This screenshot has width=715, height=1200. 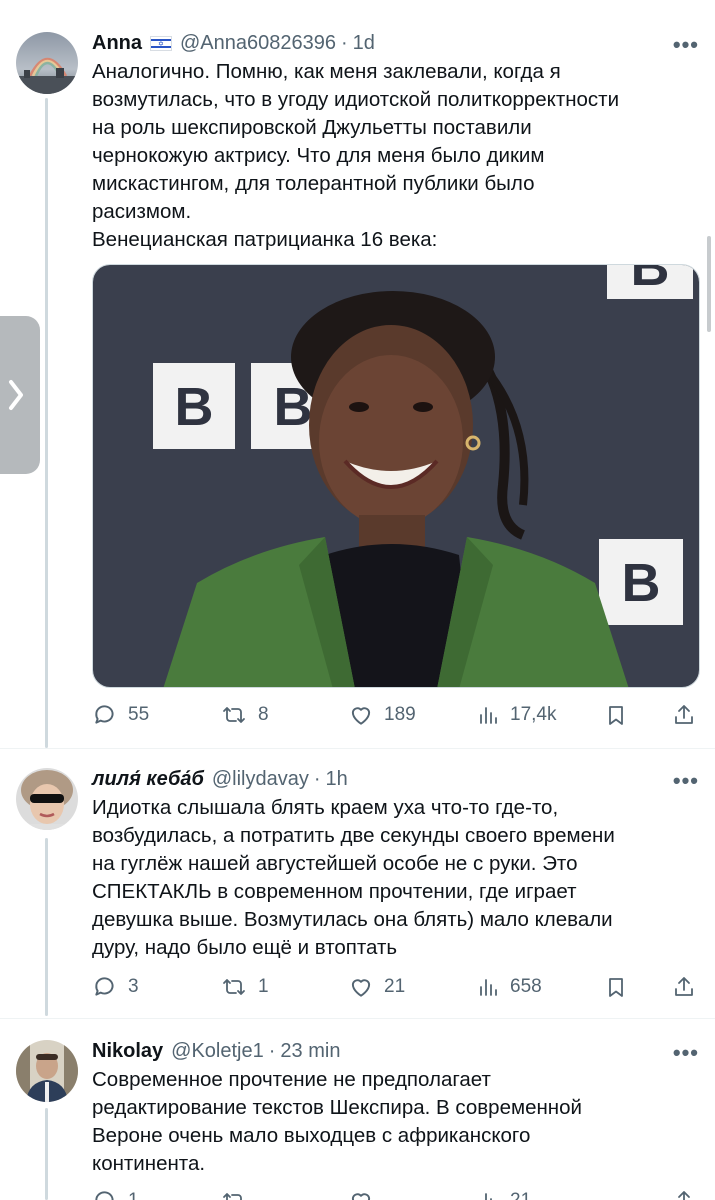 What do you see at coordinates (258, 43) in the screenshot?
I see `handle: @Anna60826396` at bounding box center [258, 43].